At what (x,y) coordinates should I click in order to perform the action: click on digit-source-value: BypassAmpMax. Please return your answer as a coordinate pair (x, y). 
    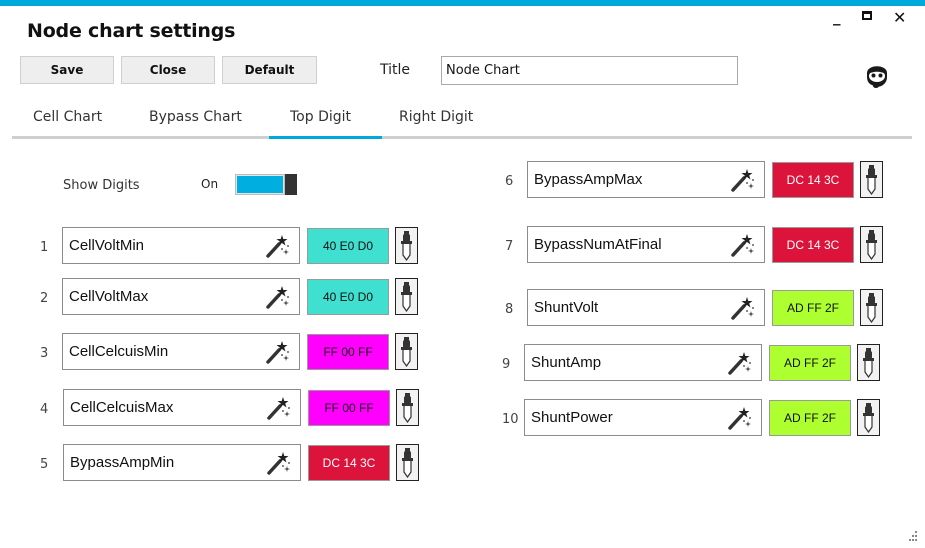
    Looking at the image, I should click on (588, 179).